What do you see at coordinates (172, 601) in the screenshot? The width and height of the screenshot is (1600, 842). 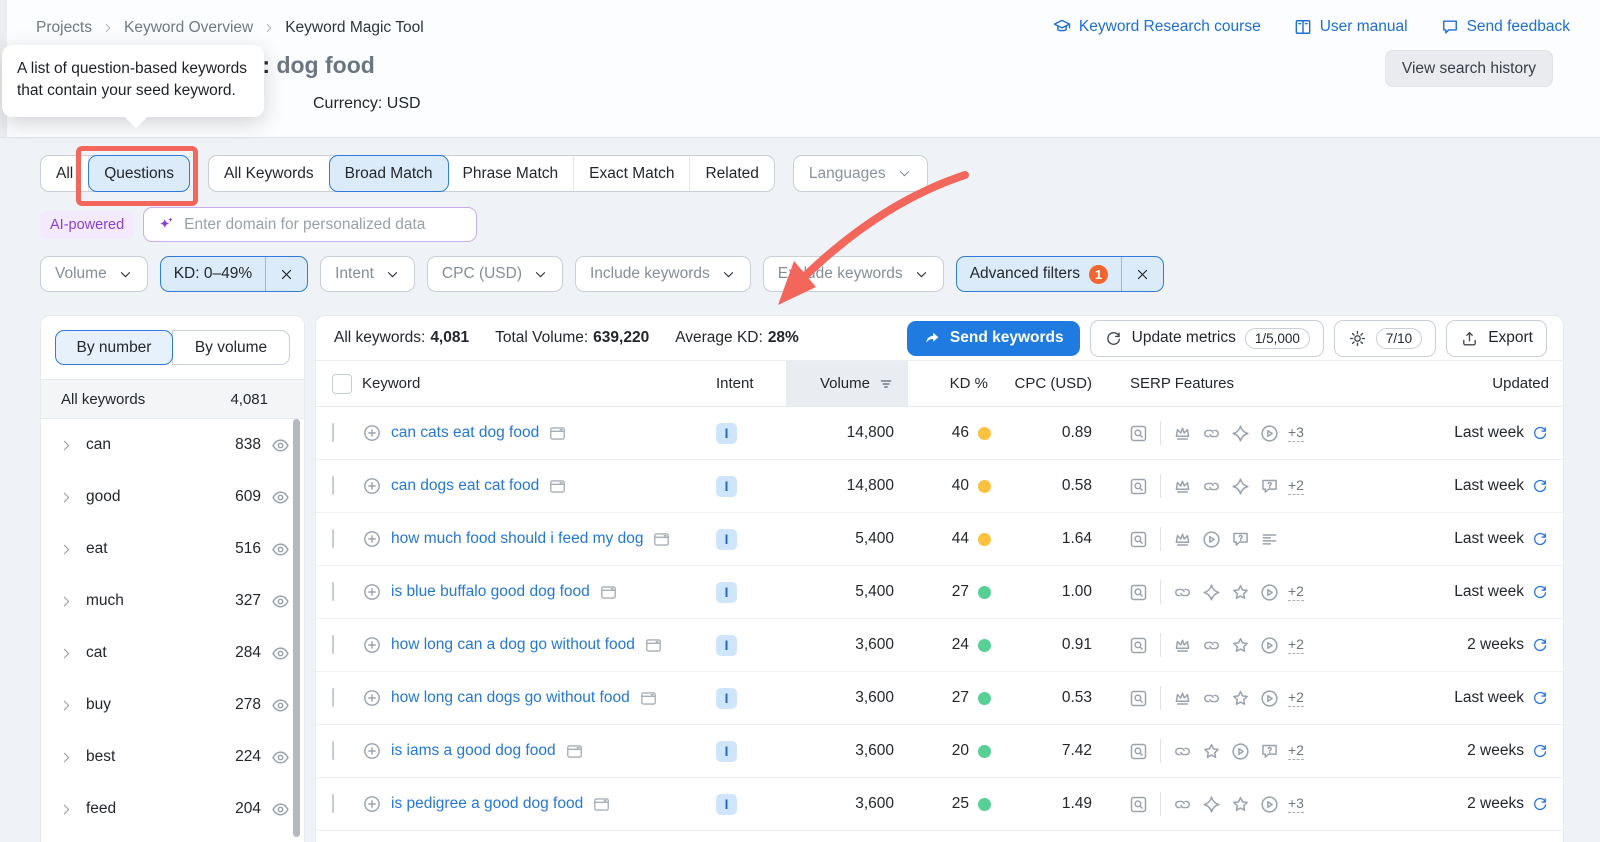 I see `keyword-group-row: much 327` at bounding box center [172, 601].